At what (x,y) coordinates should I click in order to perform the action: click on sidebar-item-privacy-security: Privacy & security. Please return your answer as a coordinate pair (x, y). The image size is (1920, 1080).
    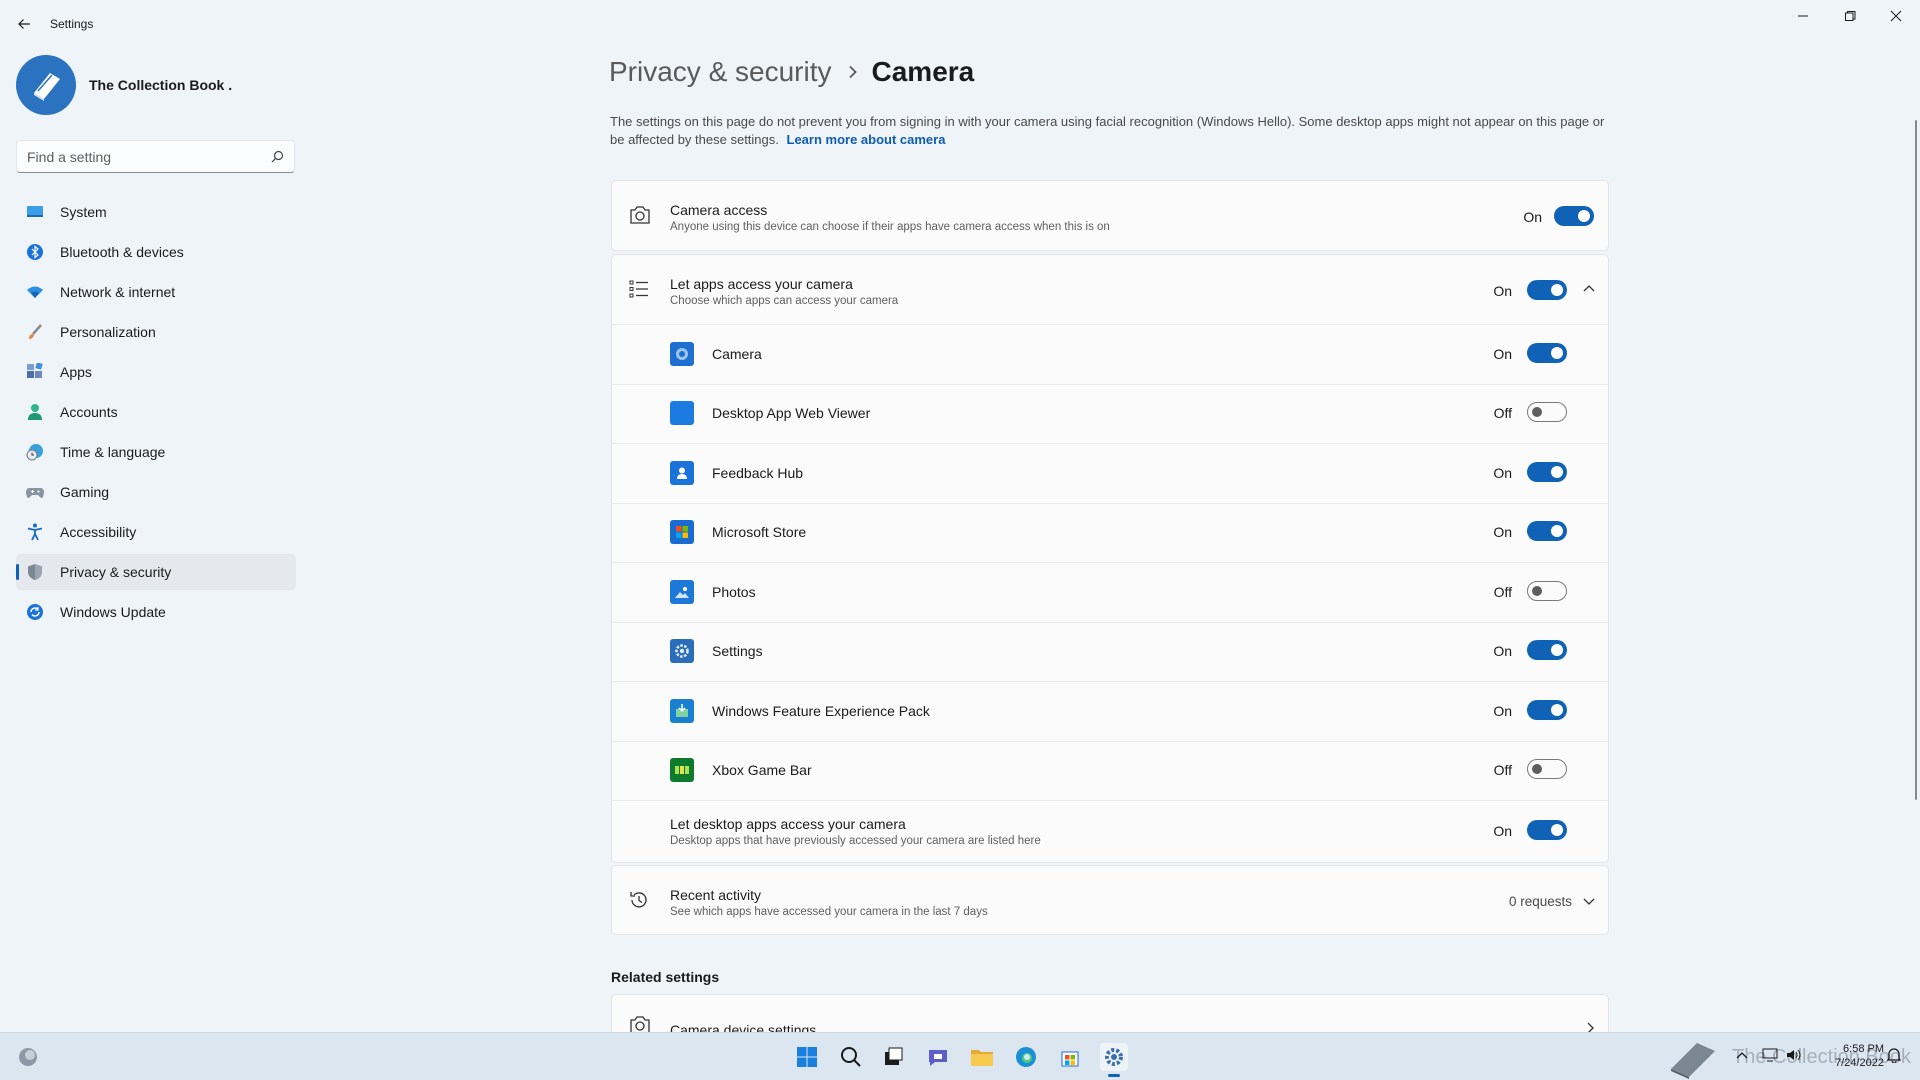
    Looking at the image, I should click on (156, 572).